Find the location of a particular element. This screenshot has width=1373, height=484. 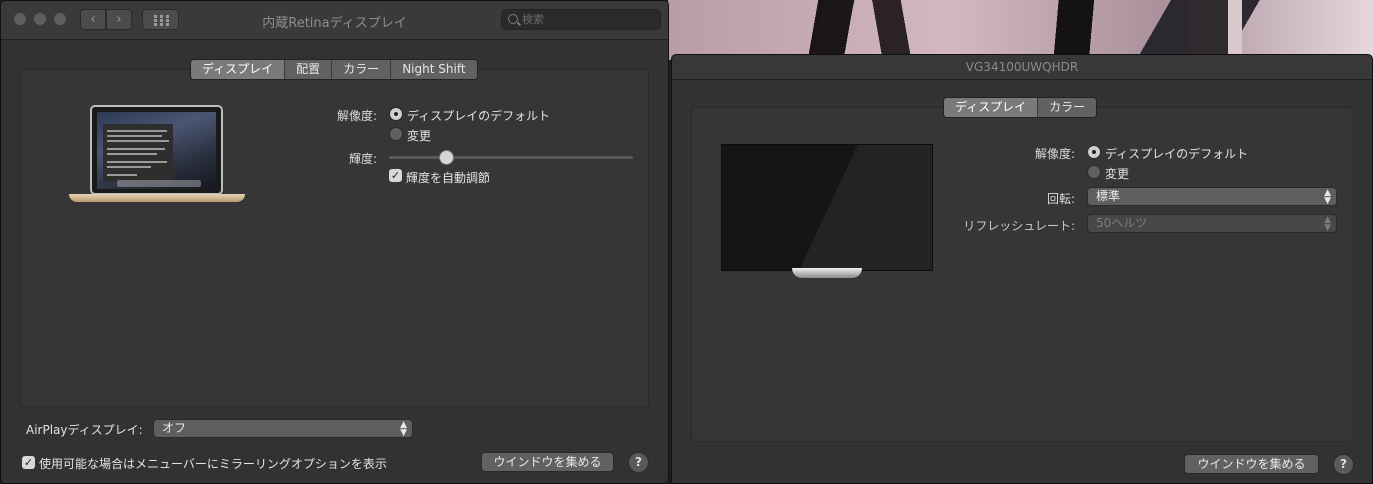

search-placeholder: 検索 is located at coordinates (533, 19).